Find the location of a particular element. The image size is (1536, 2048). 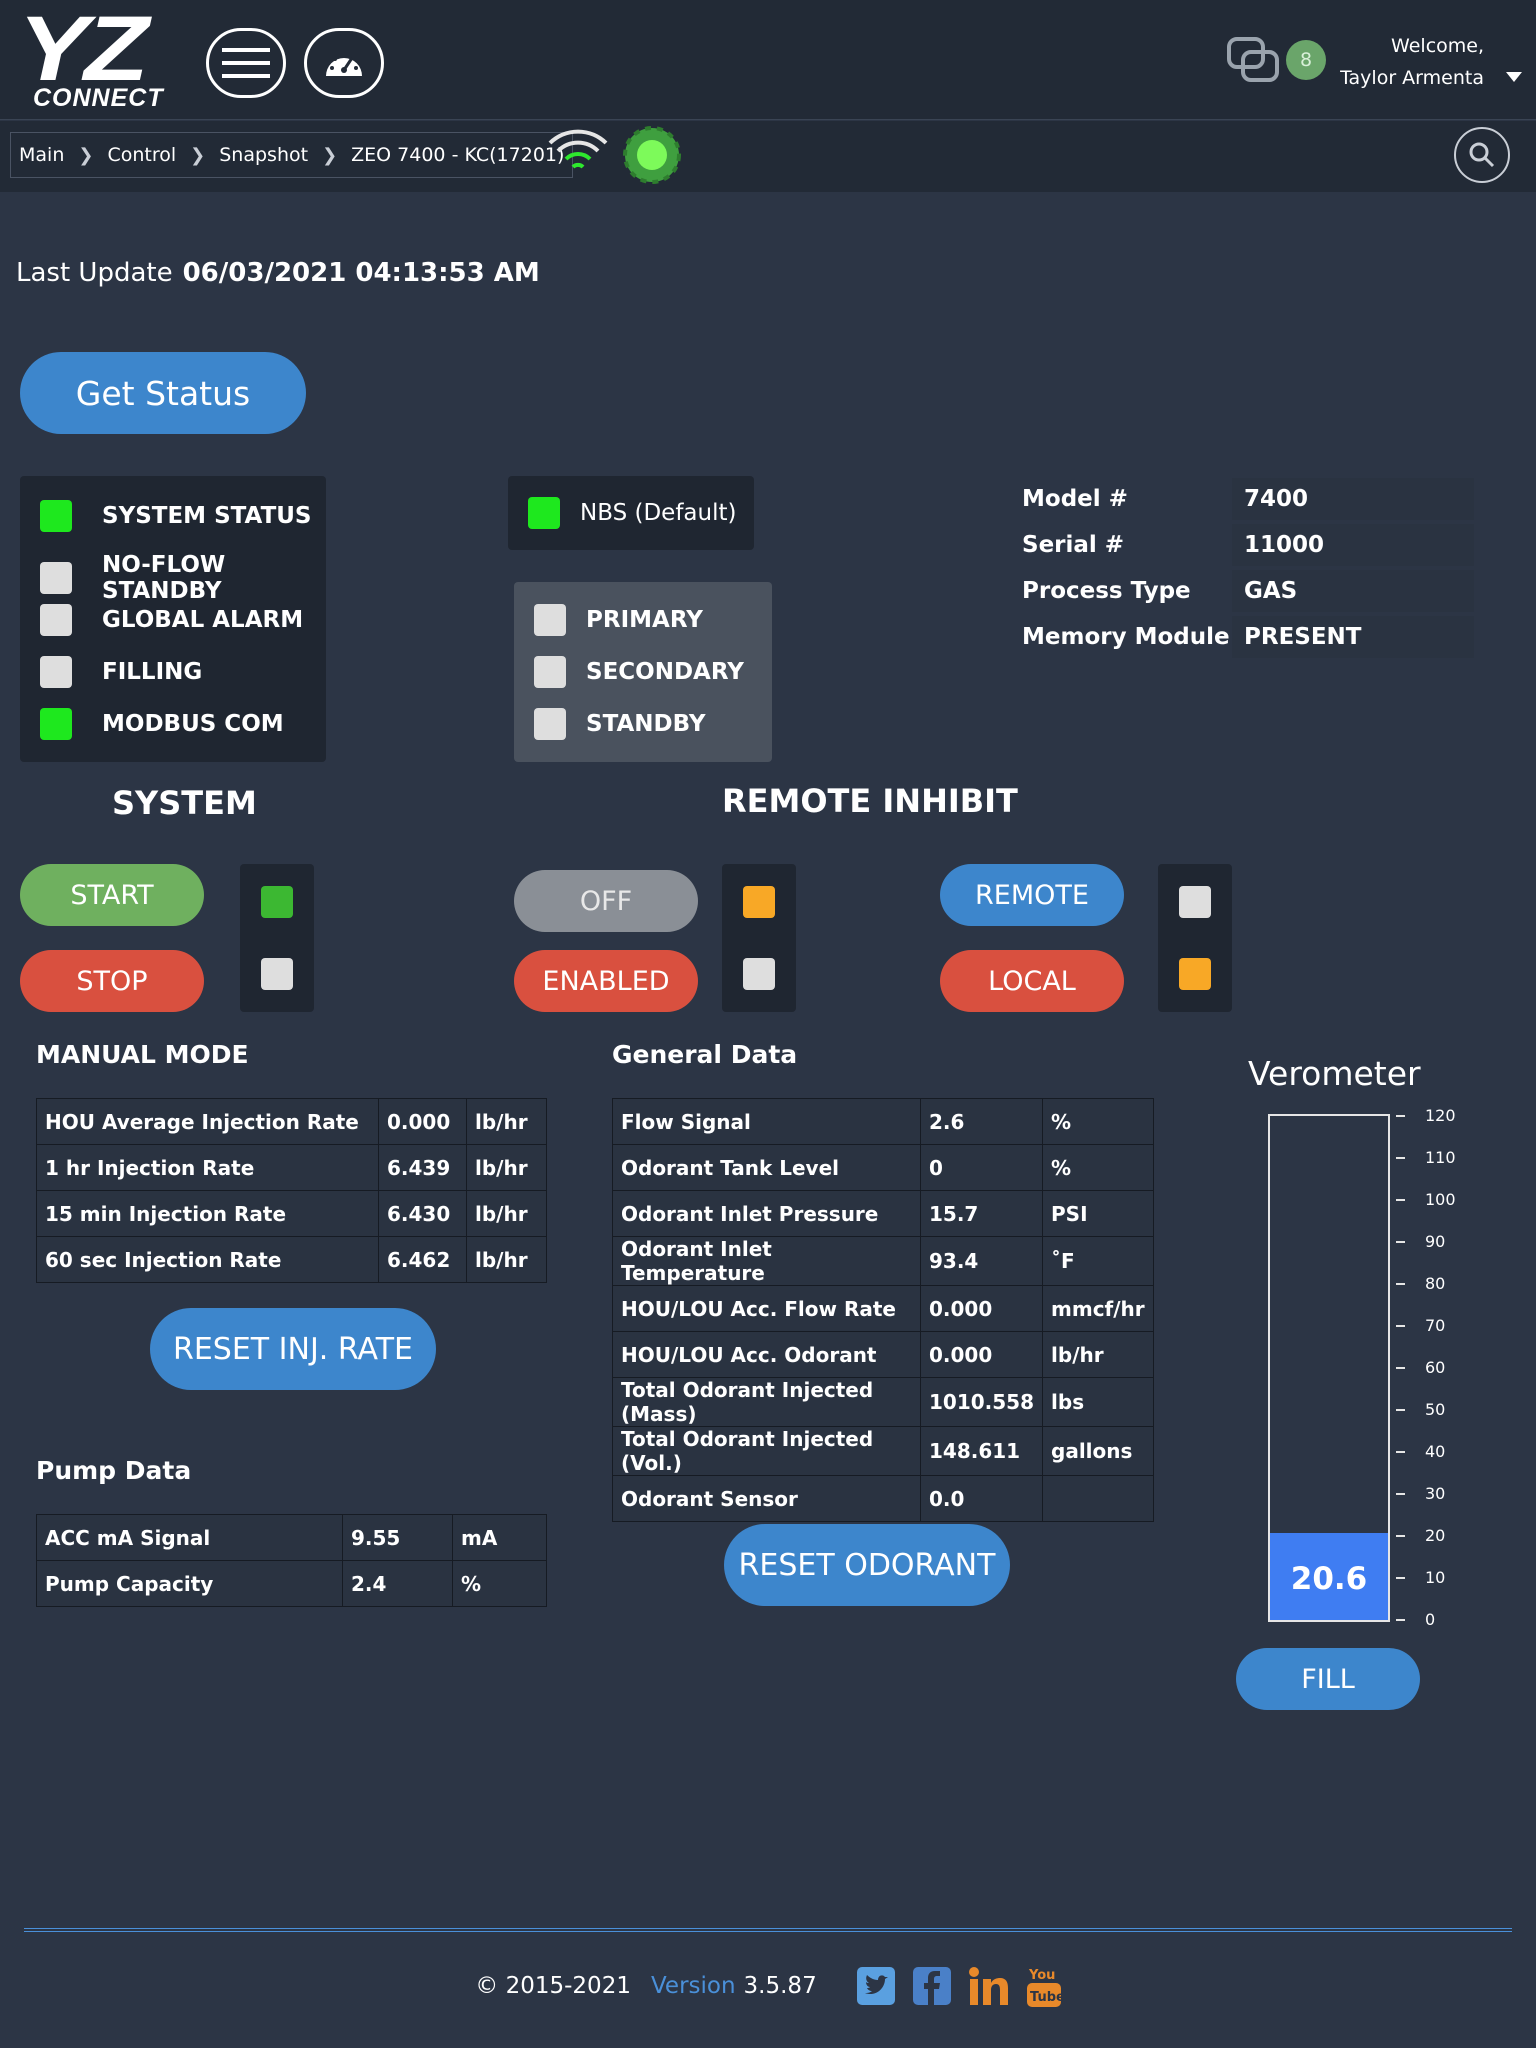

social-links: You Tube is located at coordinates (958, 1986).